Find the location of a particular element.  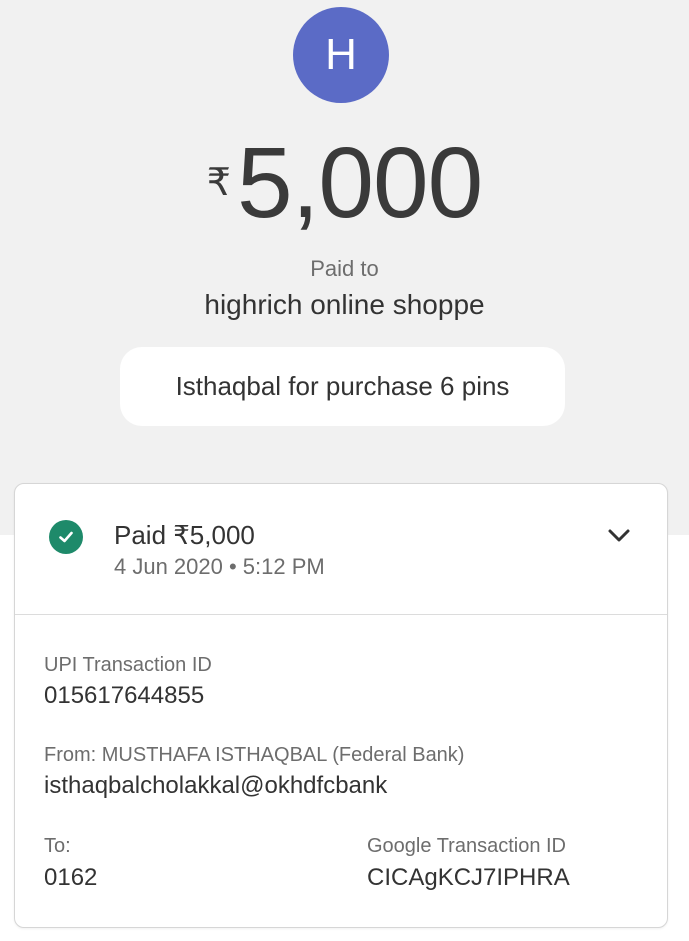

to-account-value: 0162 is located at coordinates (71, 877).